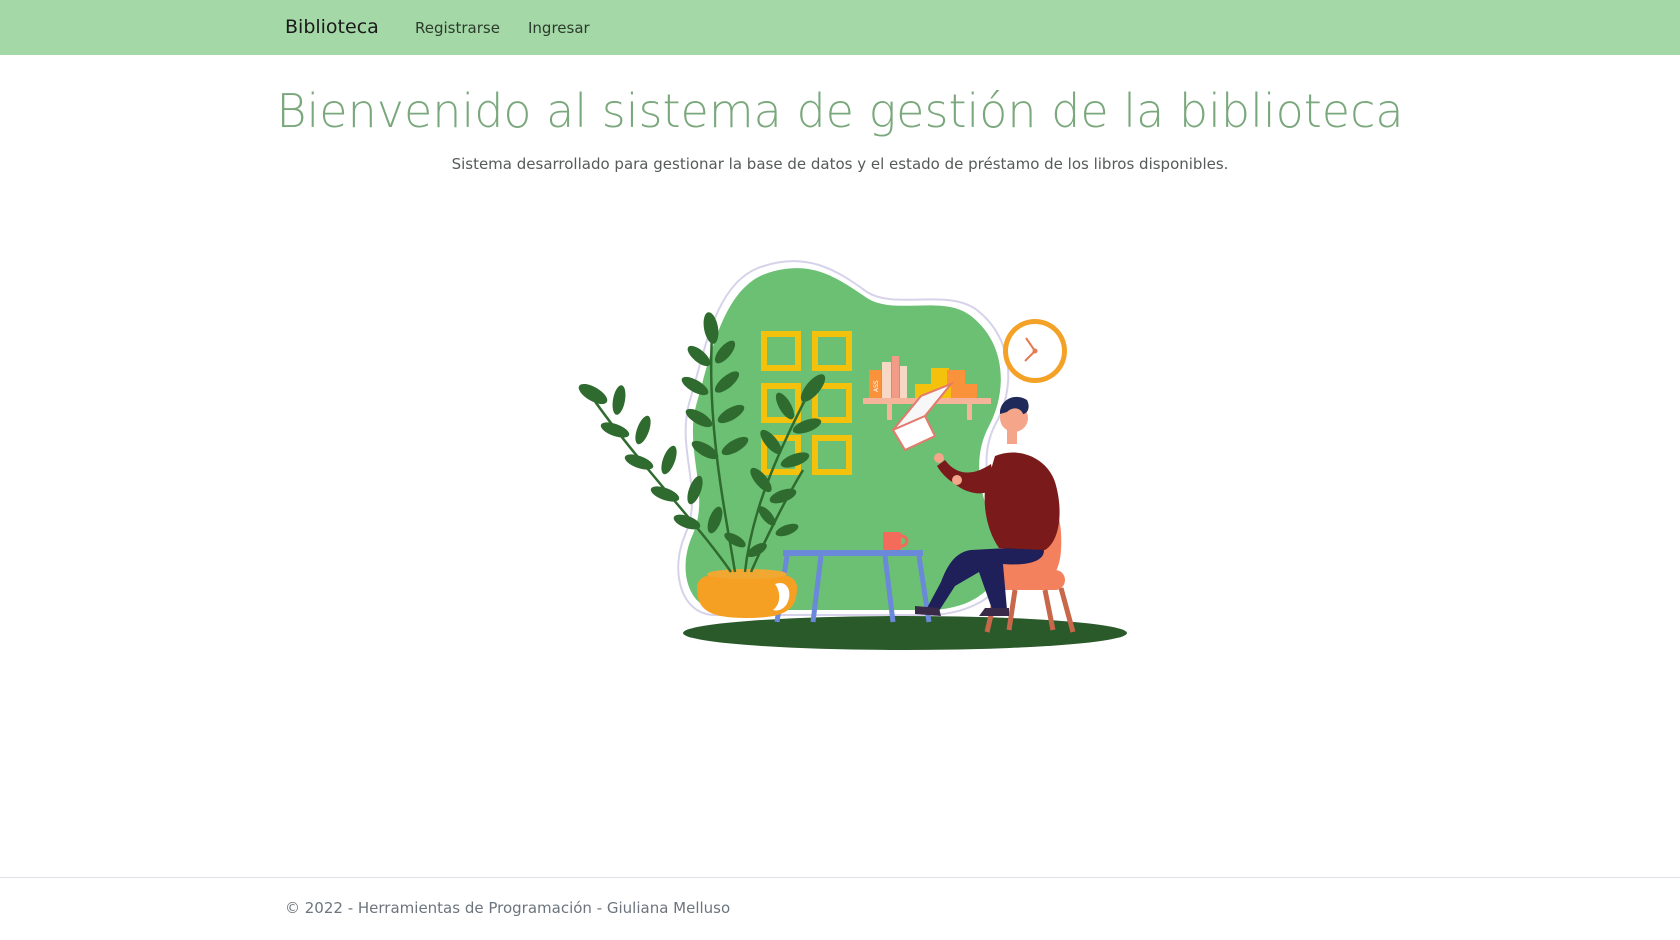  What do you see at coordinates (840, 27) in the screenshot?
I see `top-navbar: Biblioteca Registrarse Ingresar` at bounding box center [840, 27].